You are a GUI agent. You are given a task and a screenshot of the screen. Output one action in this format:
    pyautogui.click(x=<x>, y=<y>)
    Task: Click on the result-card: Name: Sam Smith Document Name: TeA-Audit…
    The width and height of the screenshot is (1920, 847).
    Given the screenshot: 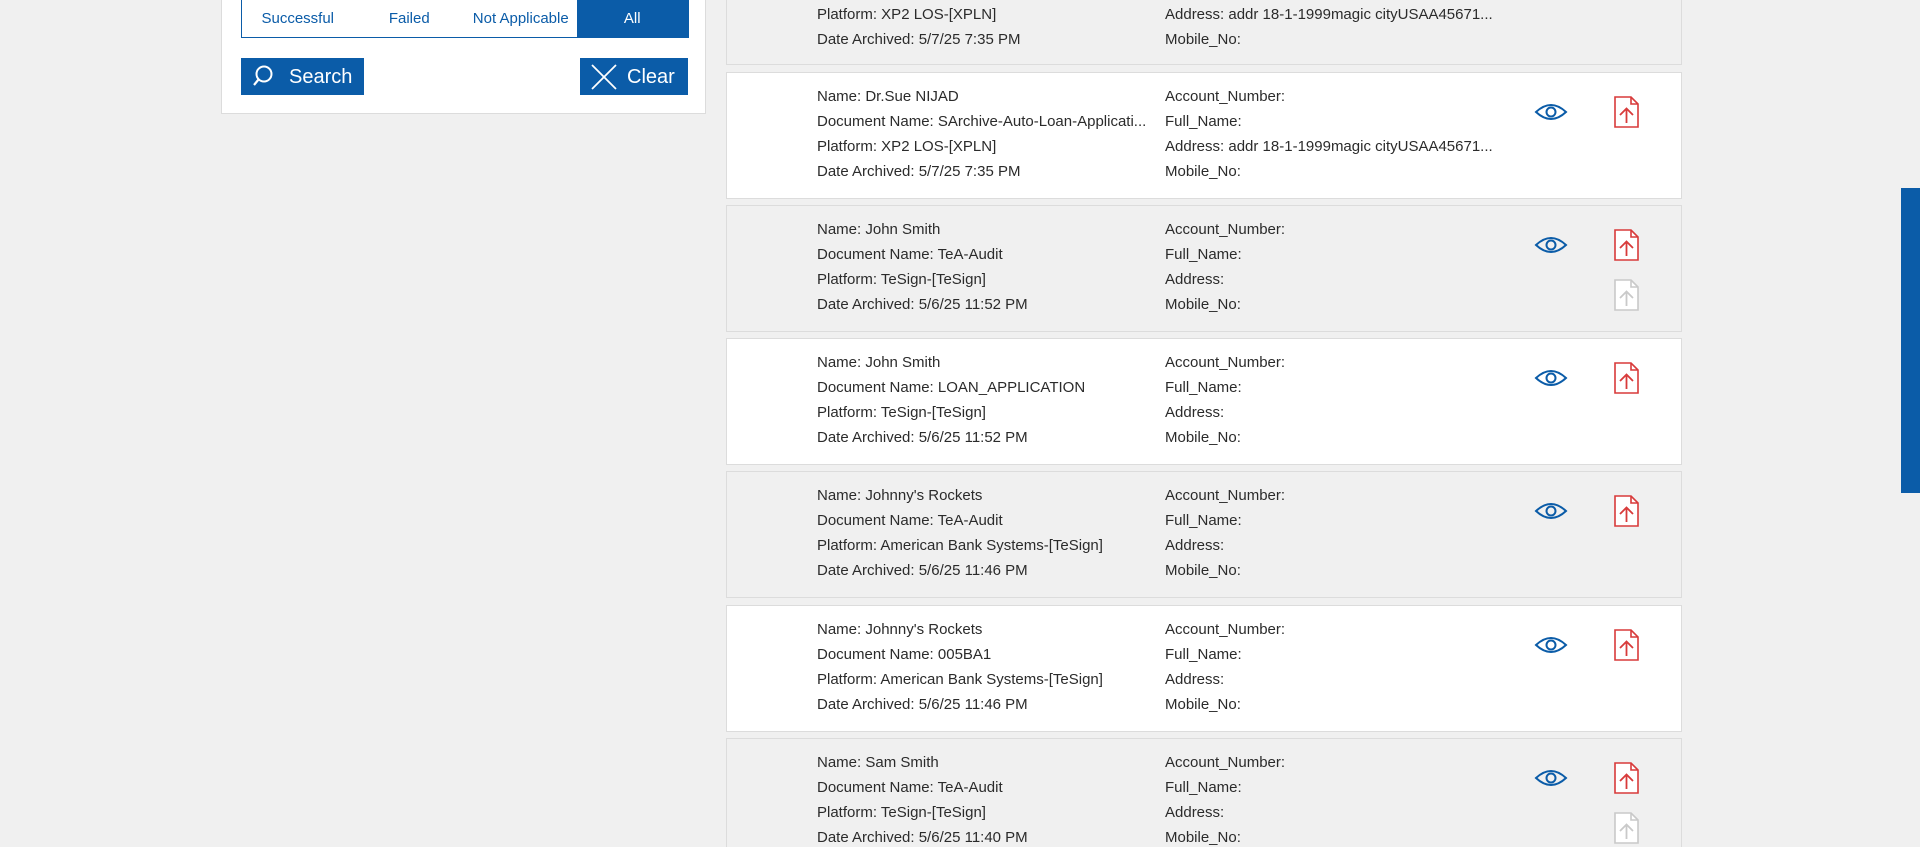 What is the action you would take?
    pyautogui.click(x=1204, y=792)
    